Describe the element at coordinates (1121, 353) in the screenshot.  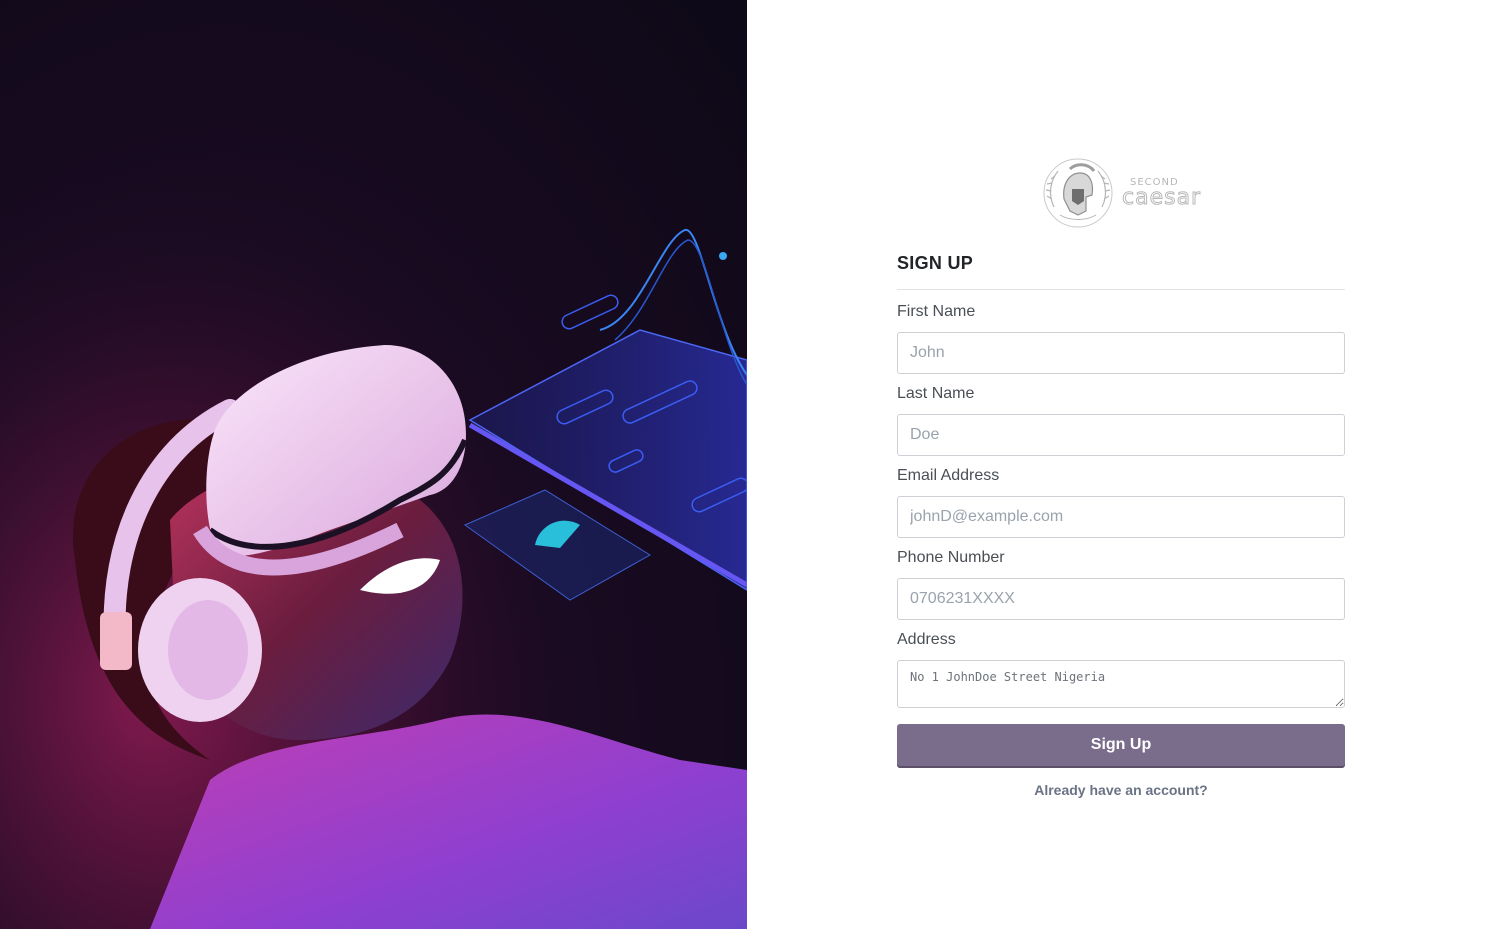
I see `first-name-input` at that location.